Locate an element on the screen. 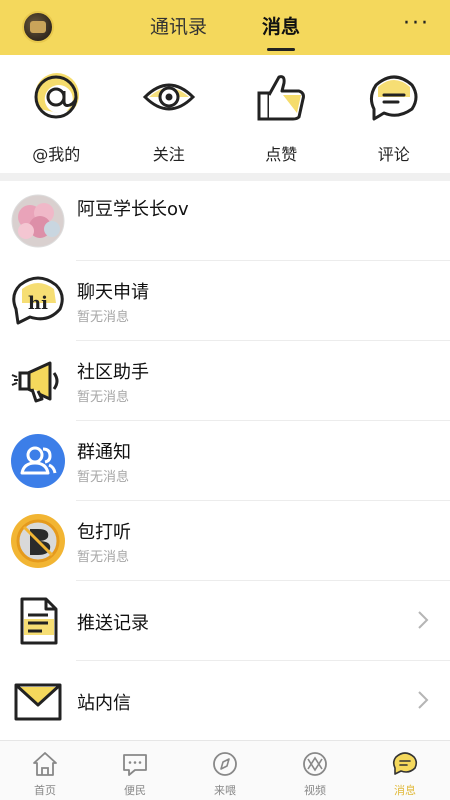  nav-laiwei: 来喂 is located at coordinates (225, 770).